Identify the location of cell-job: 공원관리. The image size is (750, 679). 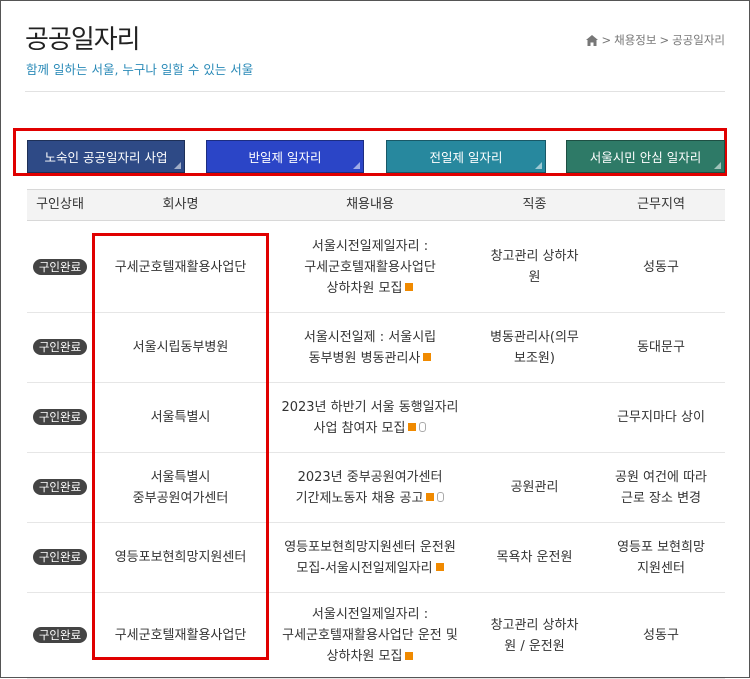
(534, 487).